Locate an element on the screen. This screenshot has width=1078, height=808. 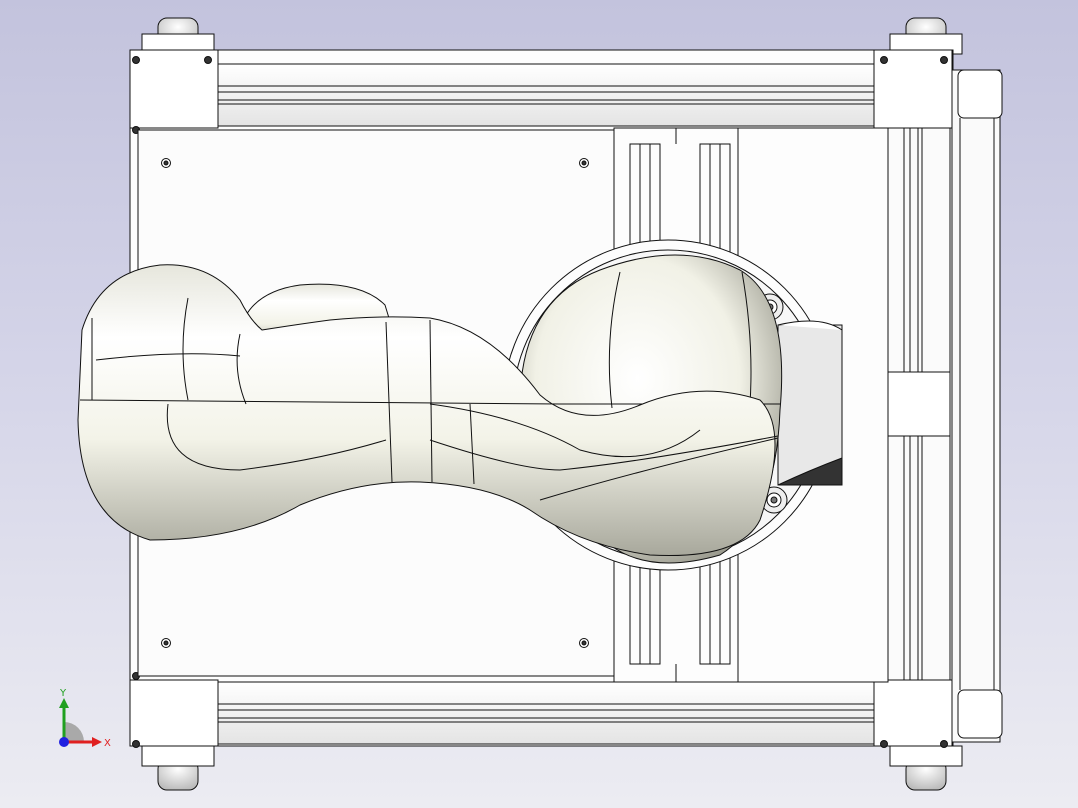
y-axis-label: Y is located at coordinates (63, 693).